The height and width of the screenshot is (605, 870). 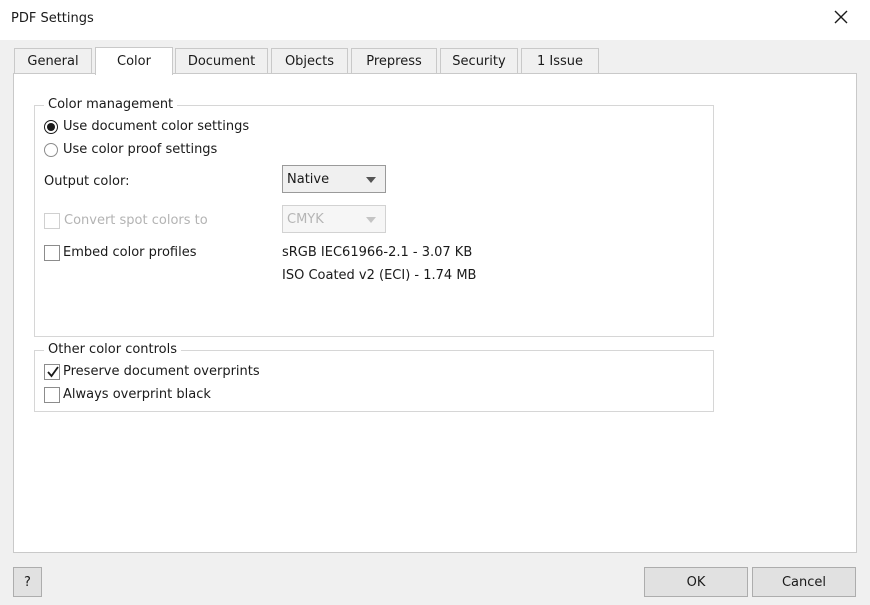 I want to click on tab-label: 1 Issue, so click(x=560, y=61).